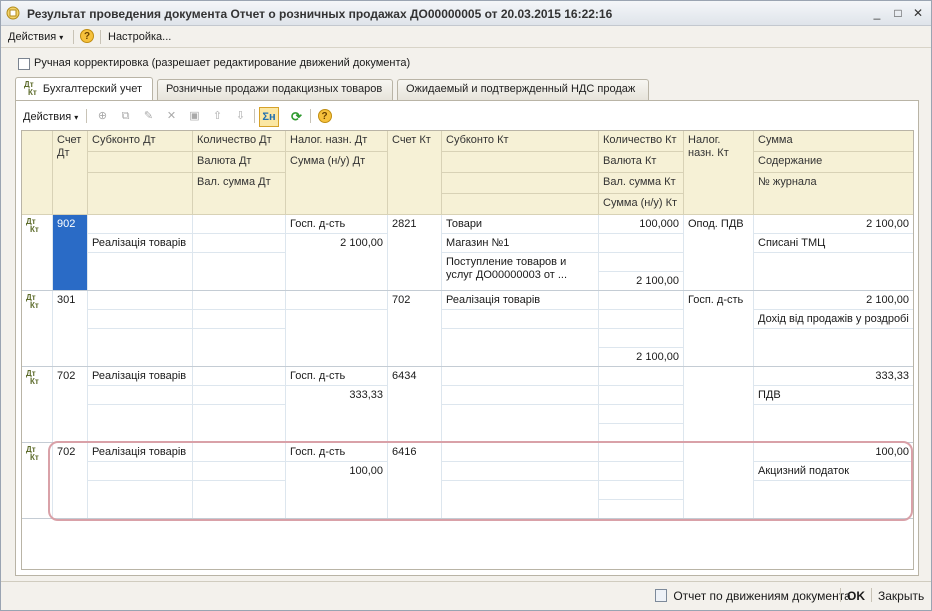 This screenshot has height=611, width=932. What do you see at coordinates (148, 116) in the screenshot?
I see `edit-icon: ✎` at bounding box center [148, 116].